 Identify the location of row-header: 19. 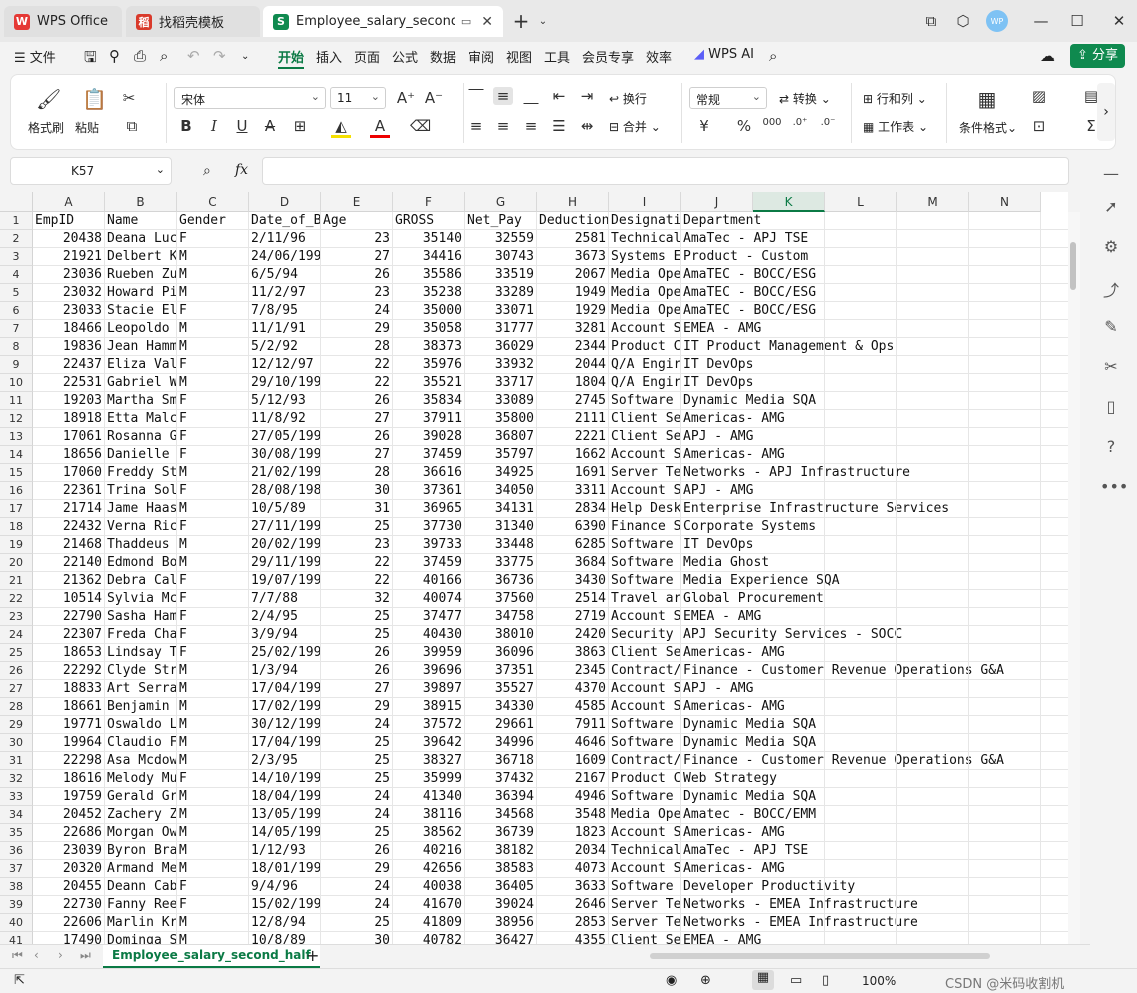
(16, 545).